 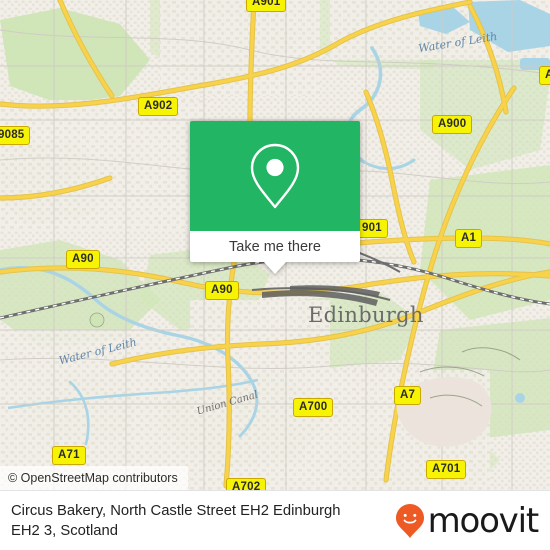 What do you see at coordinates (372, 228) in the screenshot?
I see `road-shield-901: 901` at bounding box center [372, 228].